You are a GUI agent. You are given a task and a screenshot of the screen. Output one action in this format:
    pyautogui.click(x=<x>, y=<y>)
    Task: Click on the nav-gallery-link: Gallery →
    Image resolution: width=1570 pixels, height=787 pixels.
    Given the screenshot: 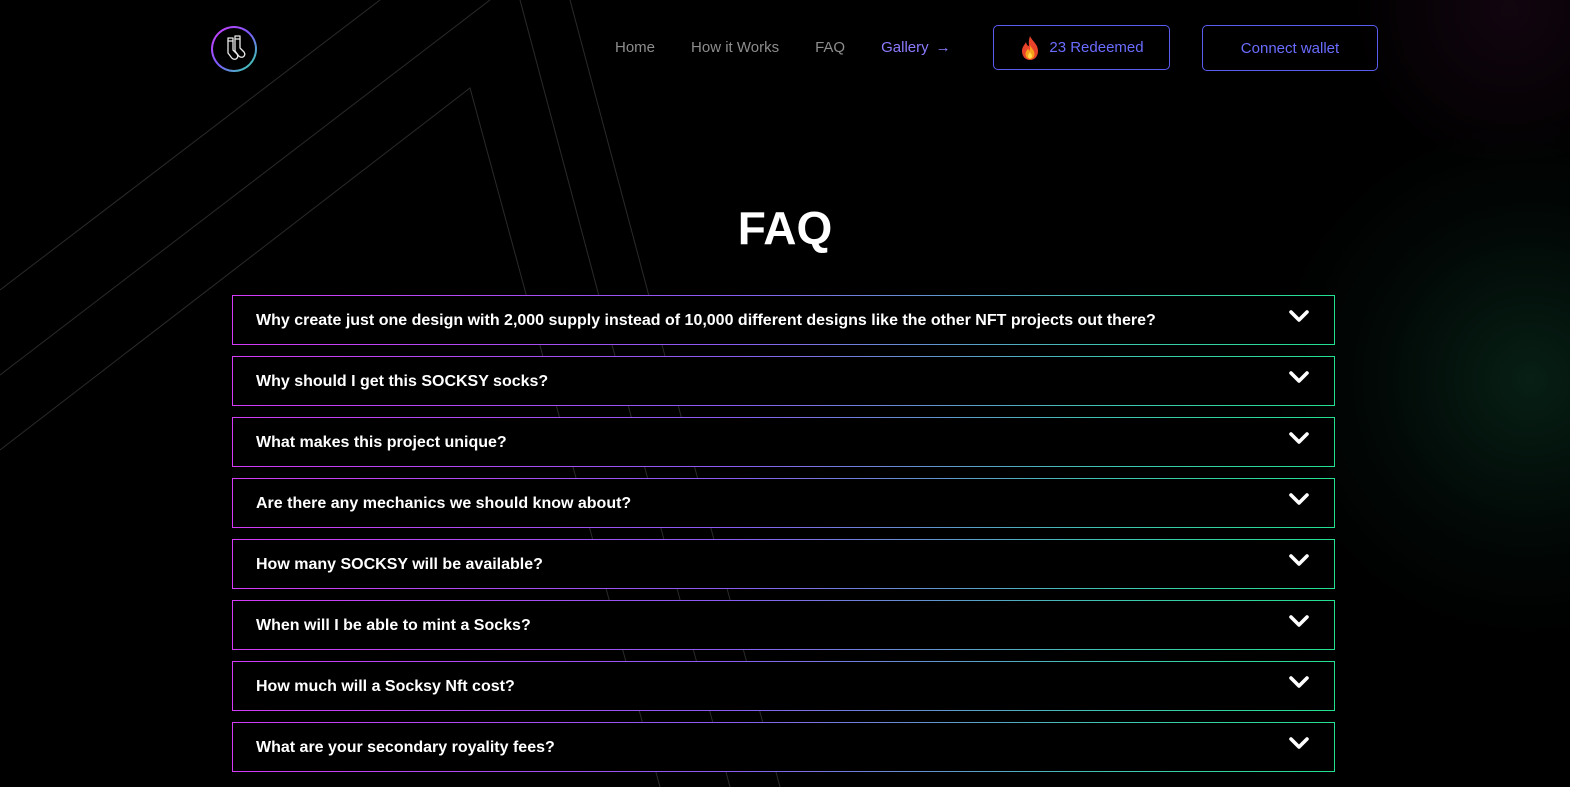 What is the action you would take?
    pyautogui.click(x=916, y=48)
    